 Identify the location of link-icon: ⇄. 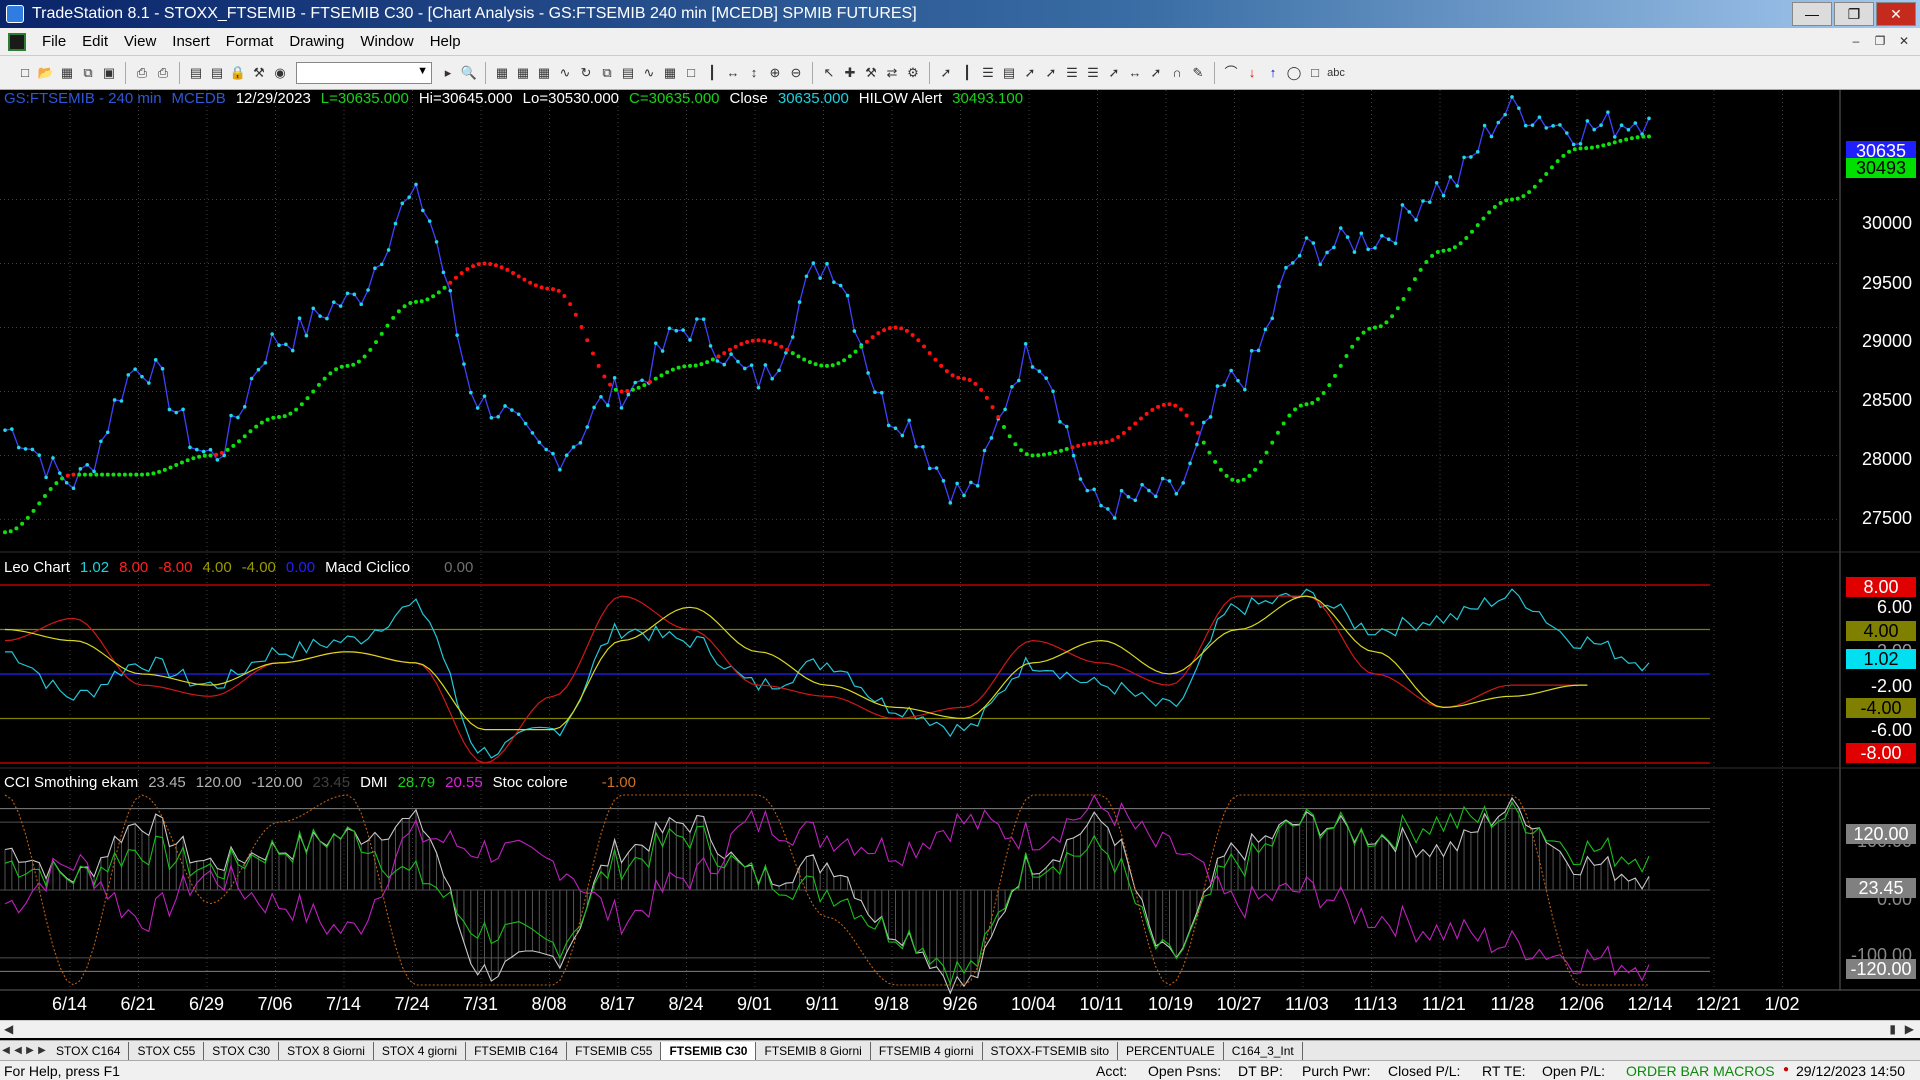
(892, 73).